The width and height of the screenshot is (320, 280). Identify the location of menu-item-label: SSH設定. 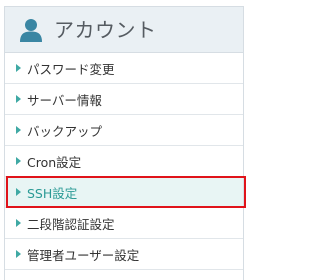
(52, 193).